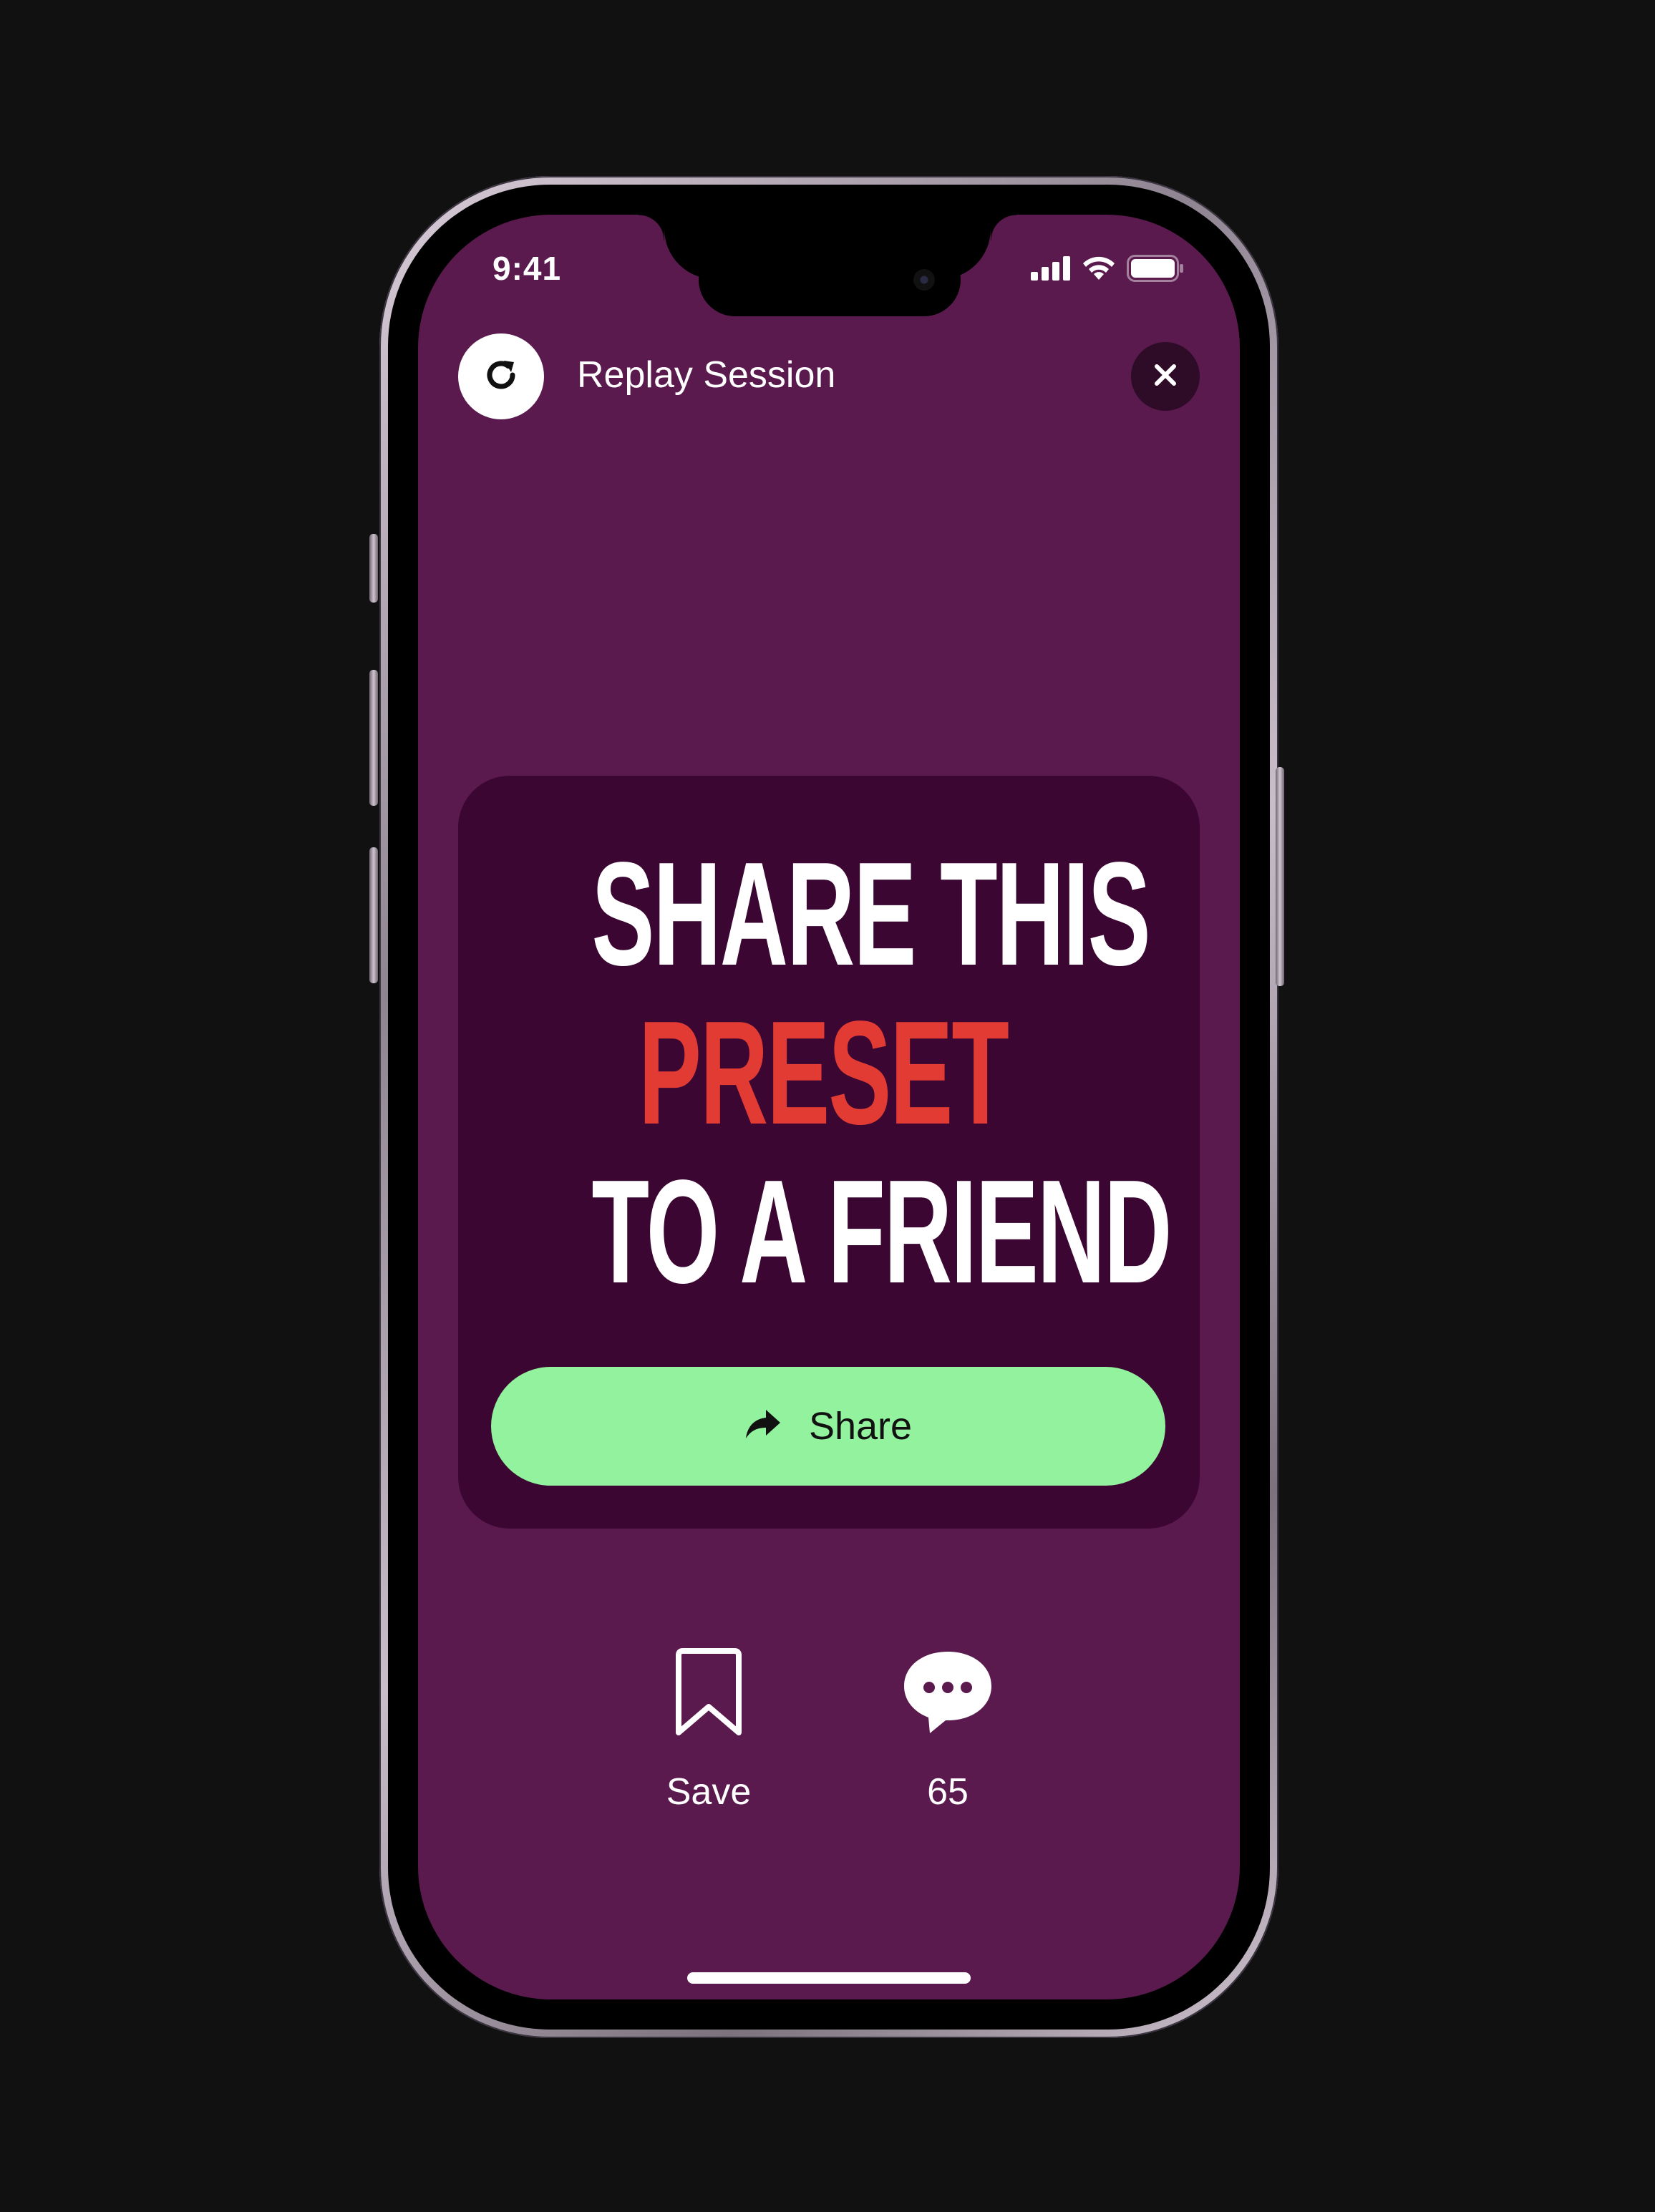 This screenshot has height=2212, width=1655. I want to click on status-icons, so click(1107, 268).